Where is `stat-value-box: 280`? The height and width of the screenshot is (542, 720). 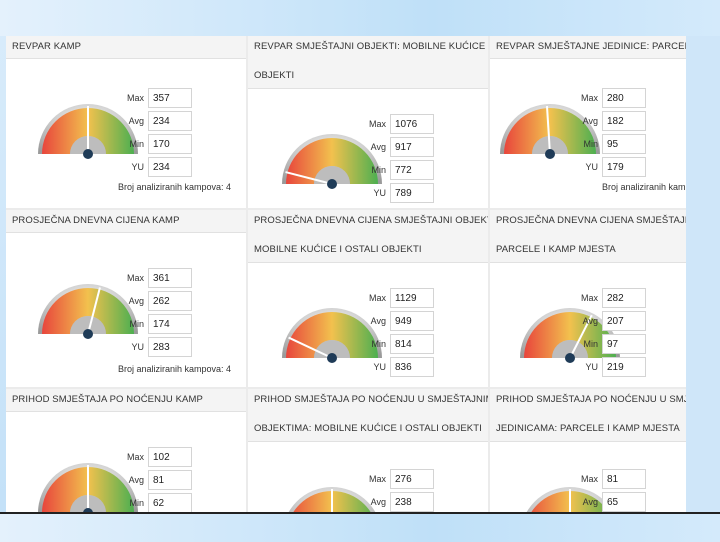 stat-value-box: 280 is located at coordinates (624, 98).